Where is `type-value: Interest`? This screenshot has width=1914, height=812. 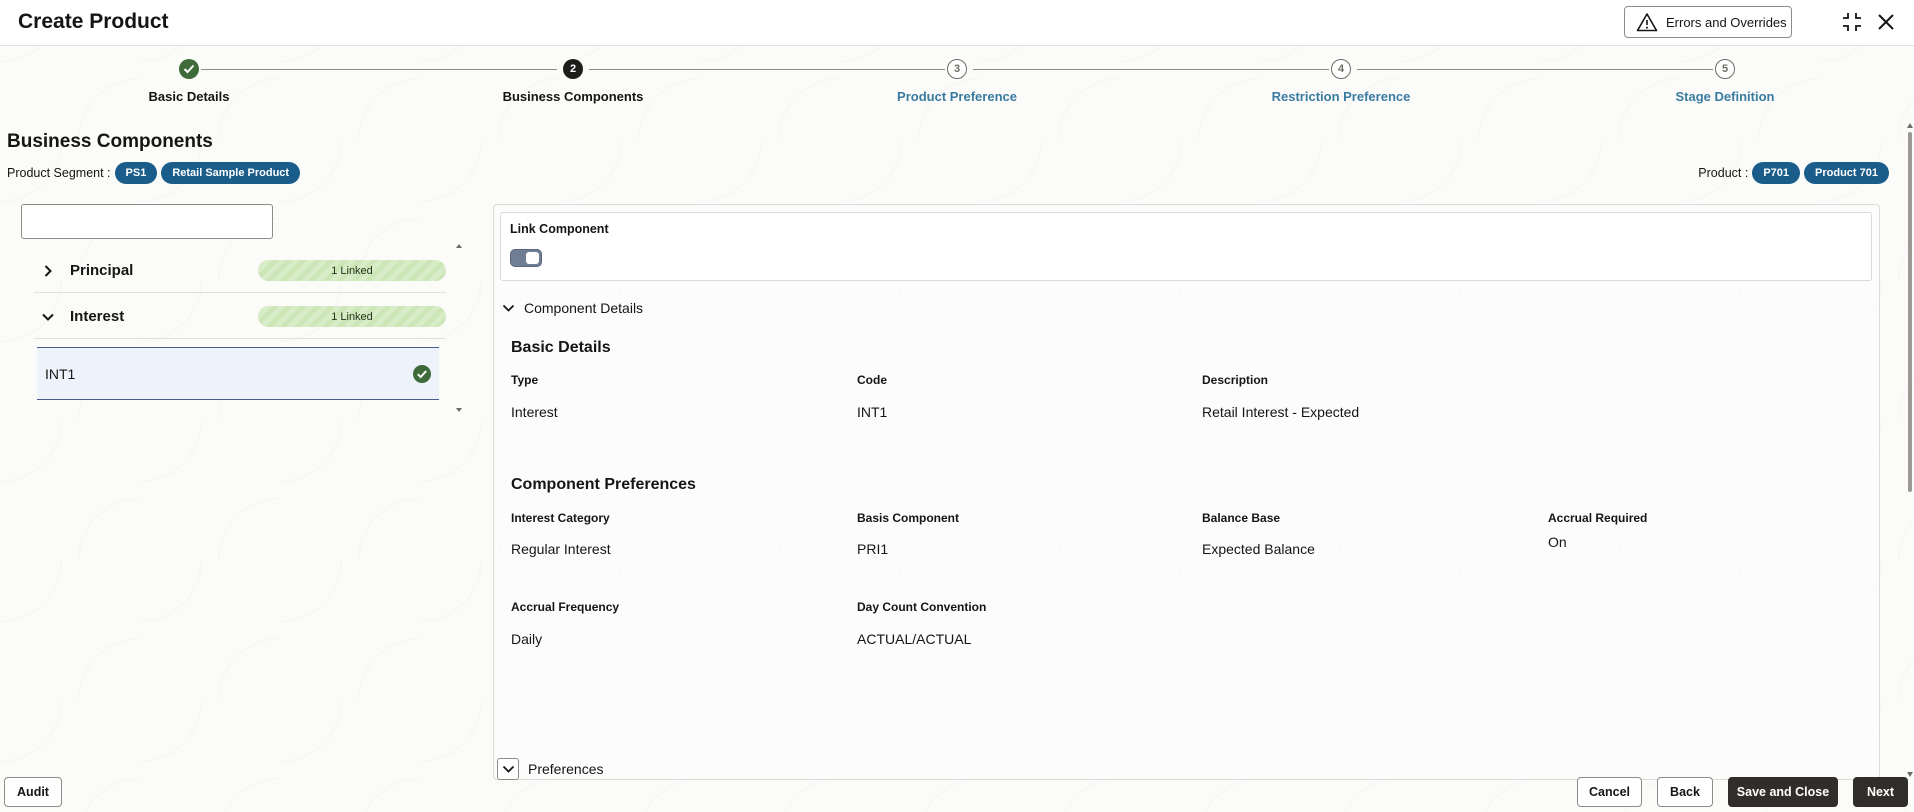
type-value: Interest is located at coordinates (534, 412).